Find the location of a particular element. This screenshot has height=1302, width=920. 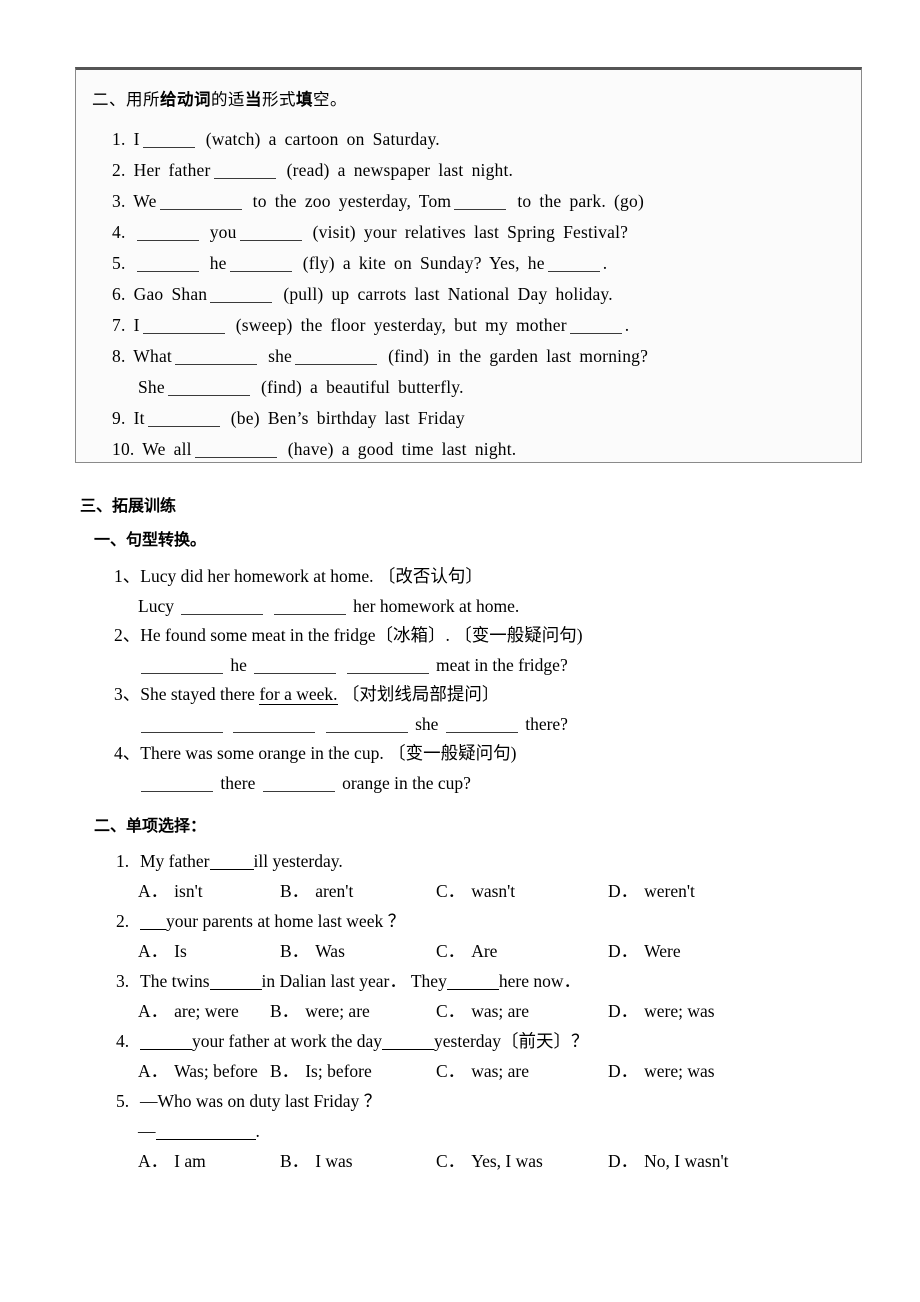

mc-option-a: A． Was; before is located at coordinates (198, 1071).